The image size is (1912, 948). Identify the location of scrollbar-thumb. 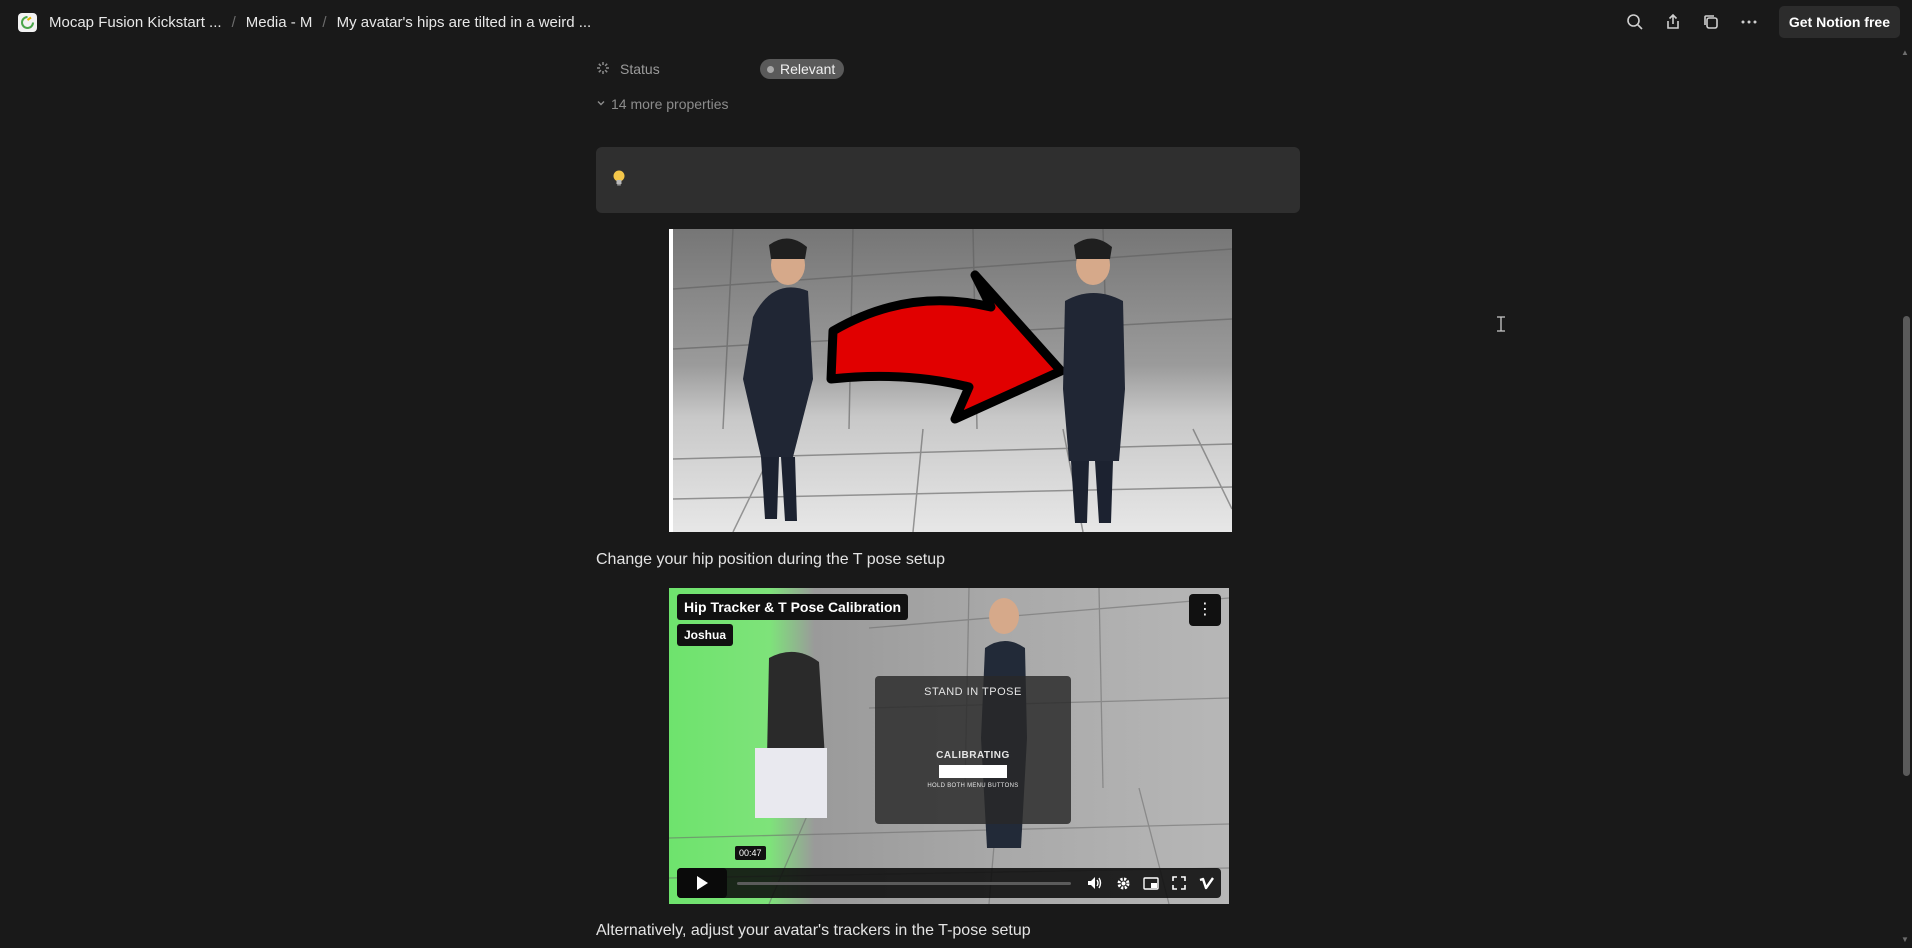
(1906, 546).